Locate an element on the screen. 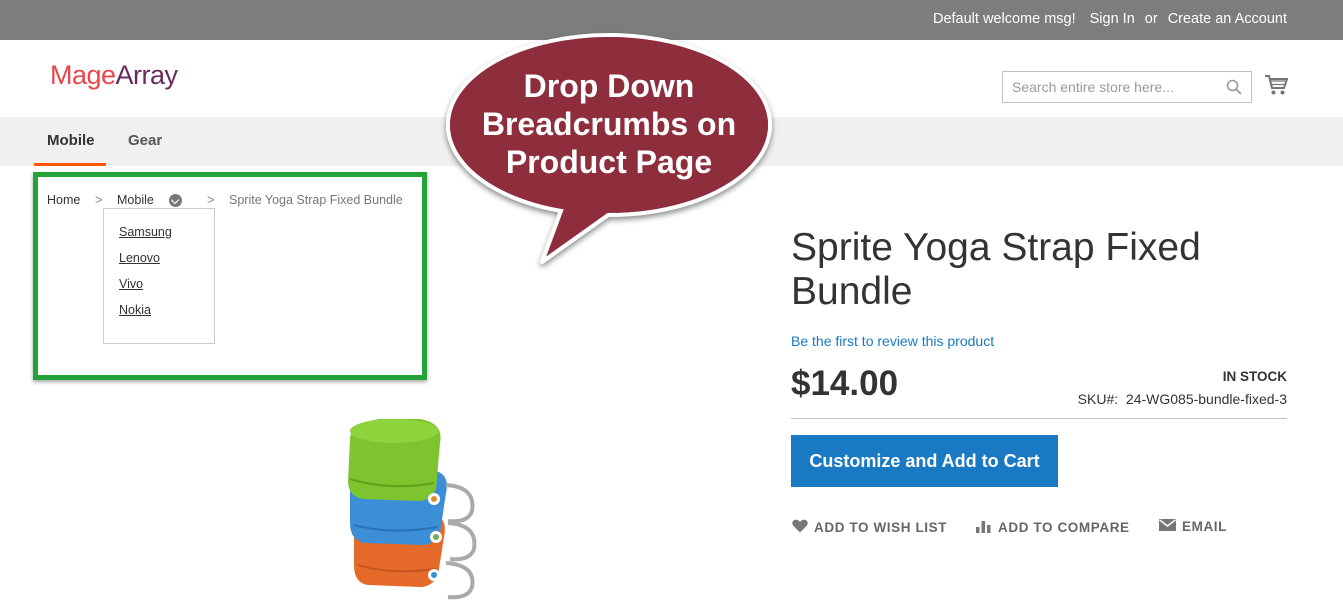 Image resolution: width=1343 pixels, height=610 pixels. breadcrumb-current: Sprite Yoga Strap Fixed Bundle is located at coordinates (316, 200).